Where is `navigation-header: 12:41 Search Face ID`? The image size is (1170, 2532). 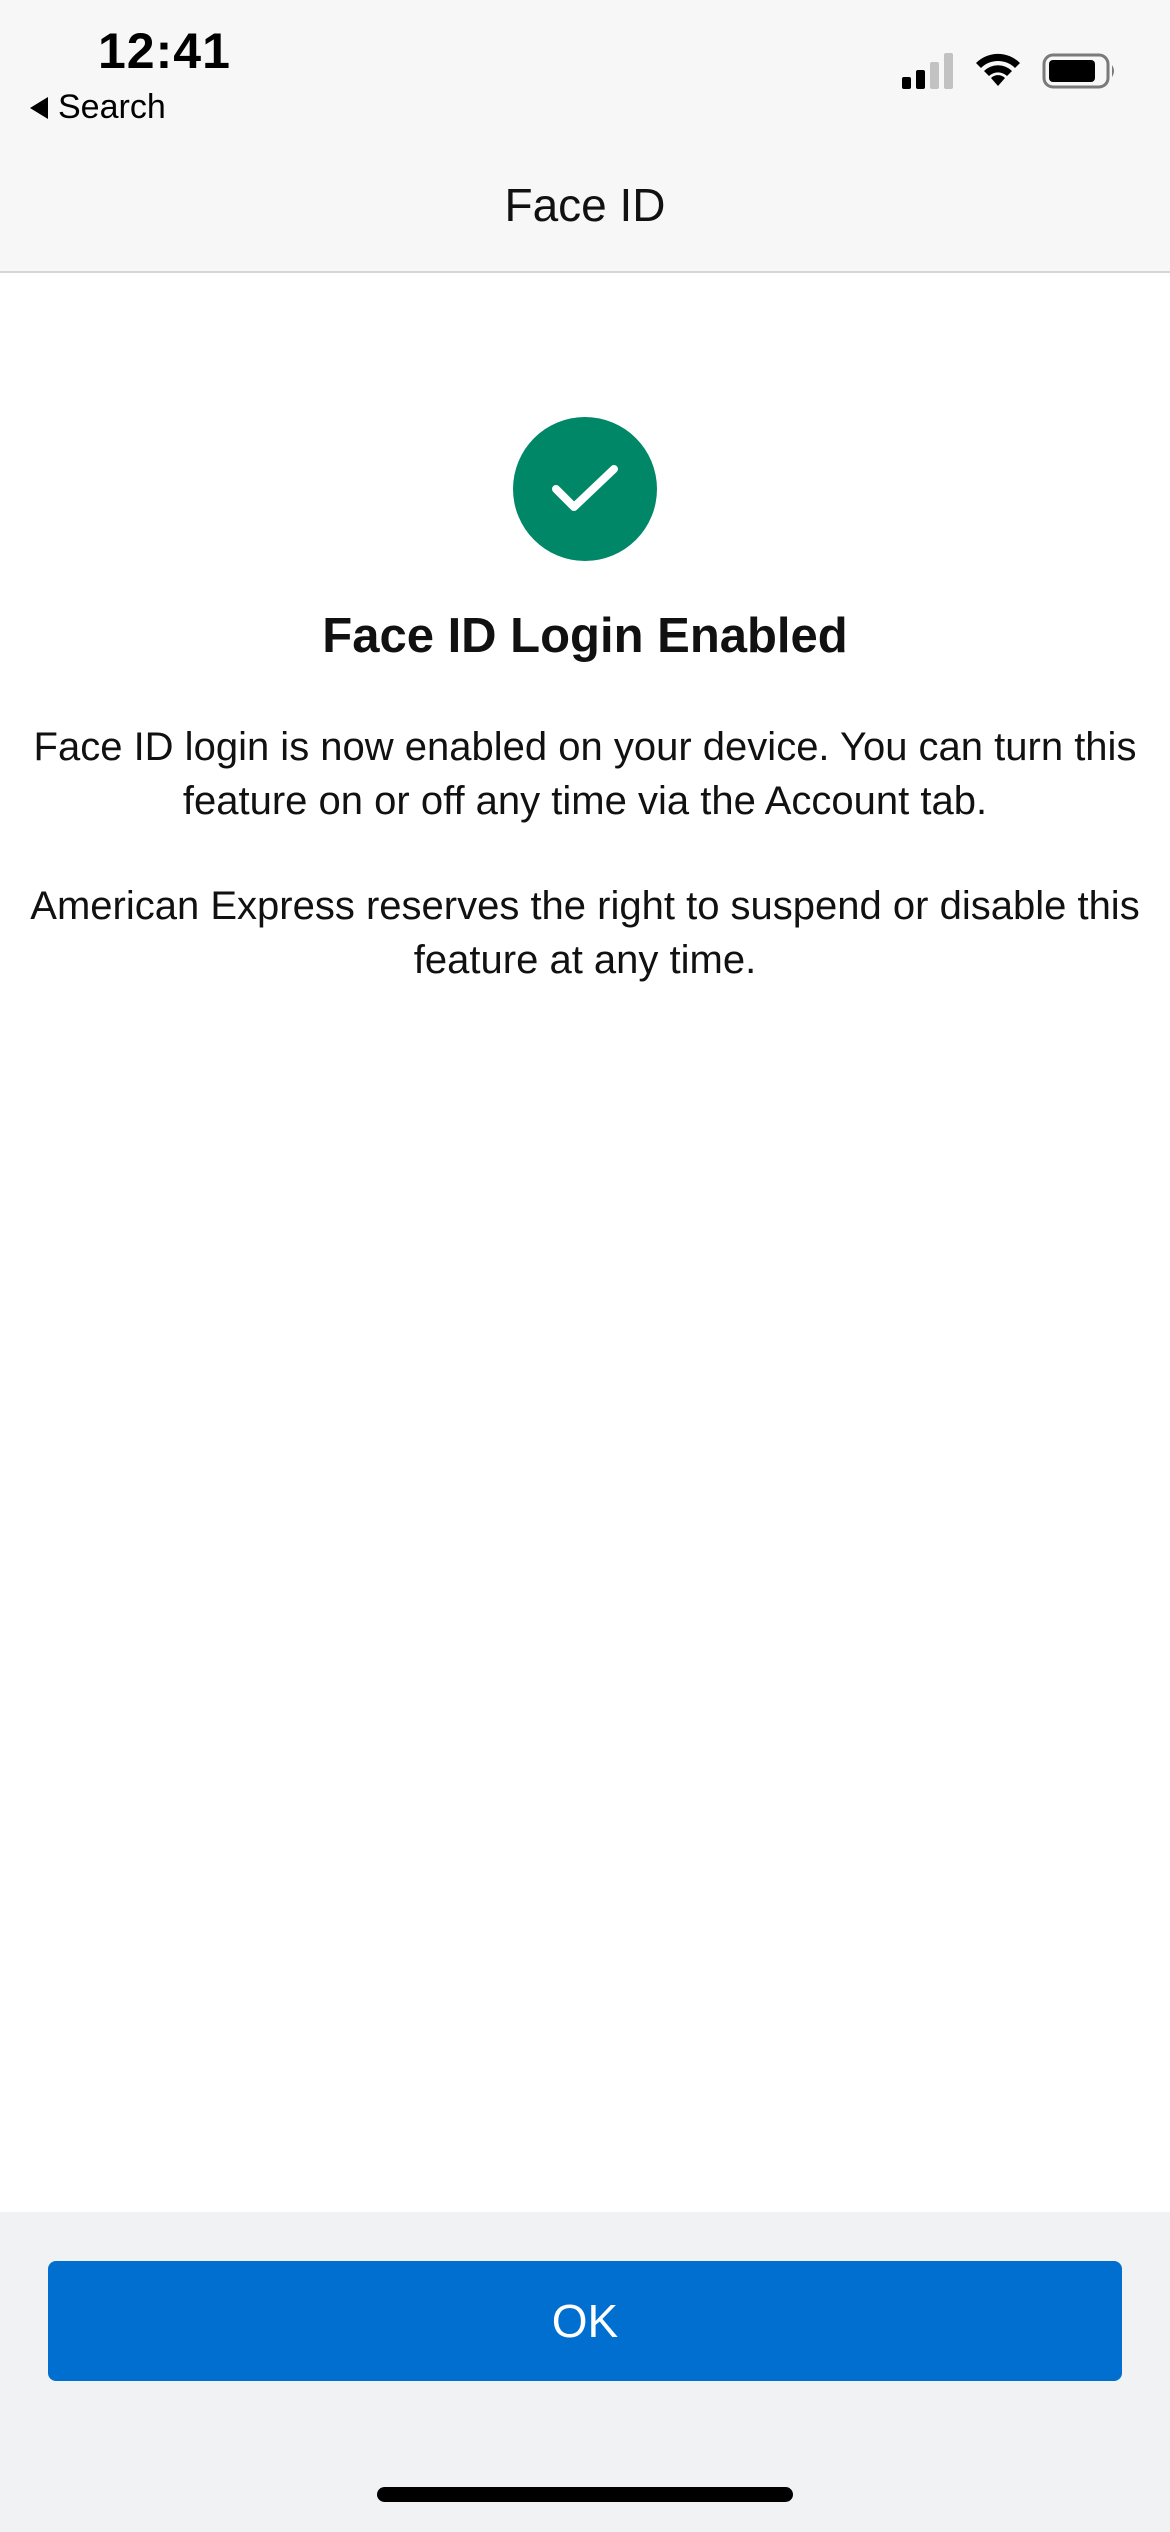
navigation-header: 12:41 Search Face ID is located at coordinates (585, 136).